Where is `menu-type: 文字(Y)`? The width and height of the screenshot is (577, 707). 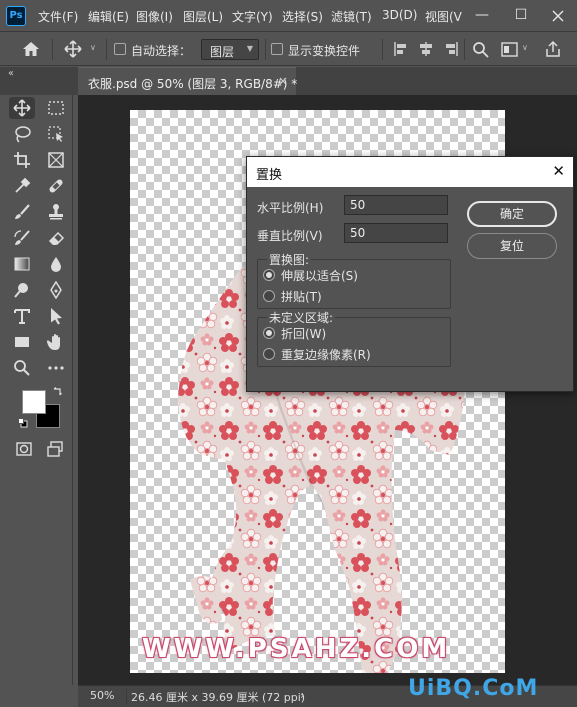
menu-type: 文字(Y) is located at coordinates (252, 16).